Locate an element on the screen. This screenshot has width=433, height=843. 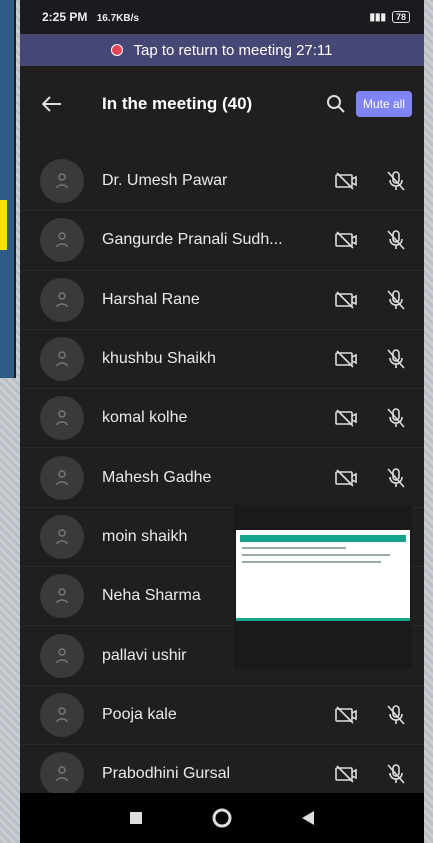
home-icon is located at coordinates (222, 818).